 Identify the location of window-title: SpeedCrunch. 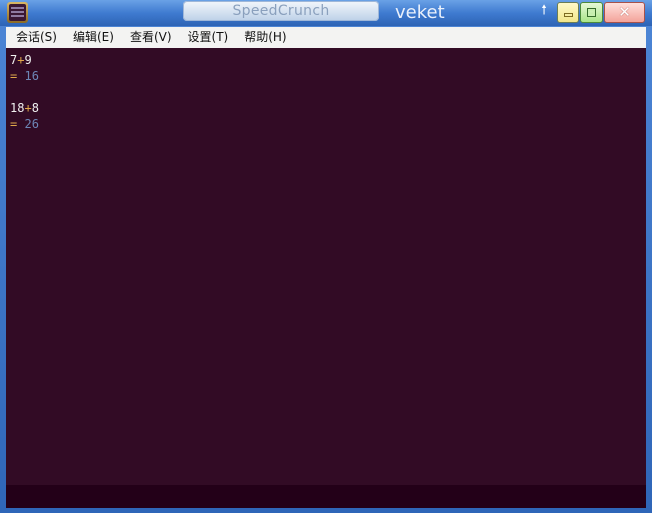
(281, 11).